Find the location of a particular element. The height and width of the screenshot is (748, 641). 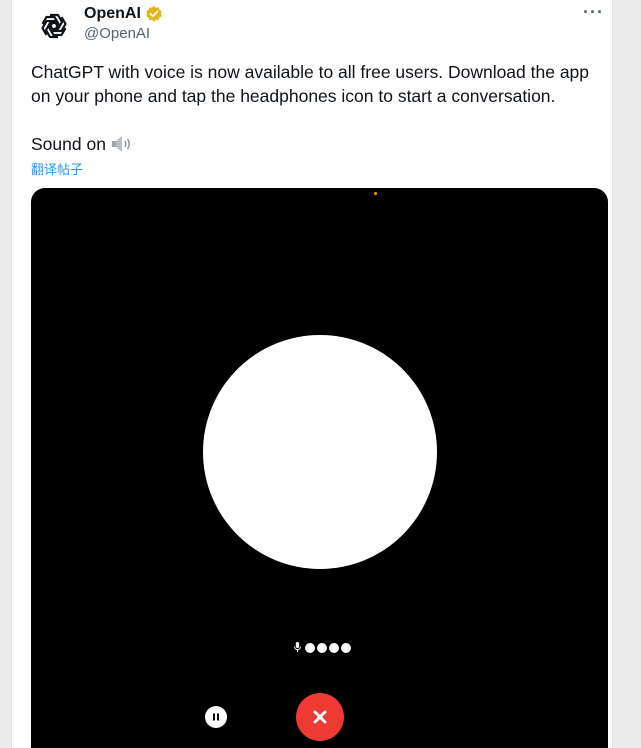

sound-line: Sound on is located at coordinates (82, 144).